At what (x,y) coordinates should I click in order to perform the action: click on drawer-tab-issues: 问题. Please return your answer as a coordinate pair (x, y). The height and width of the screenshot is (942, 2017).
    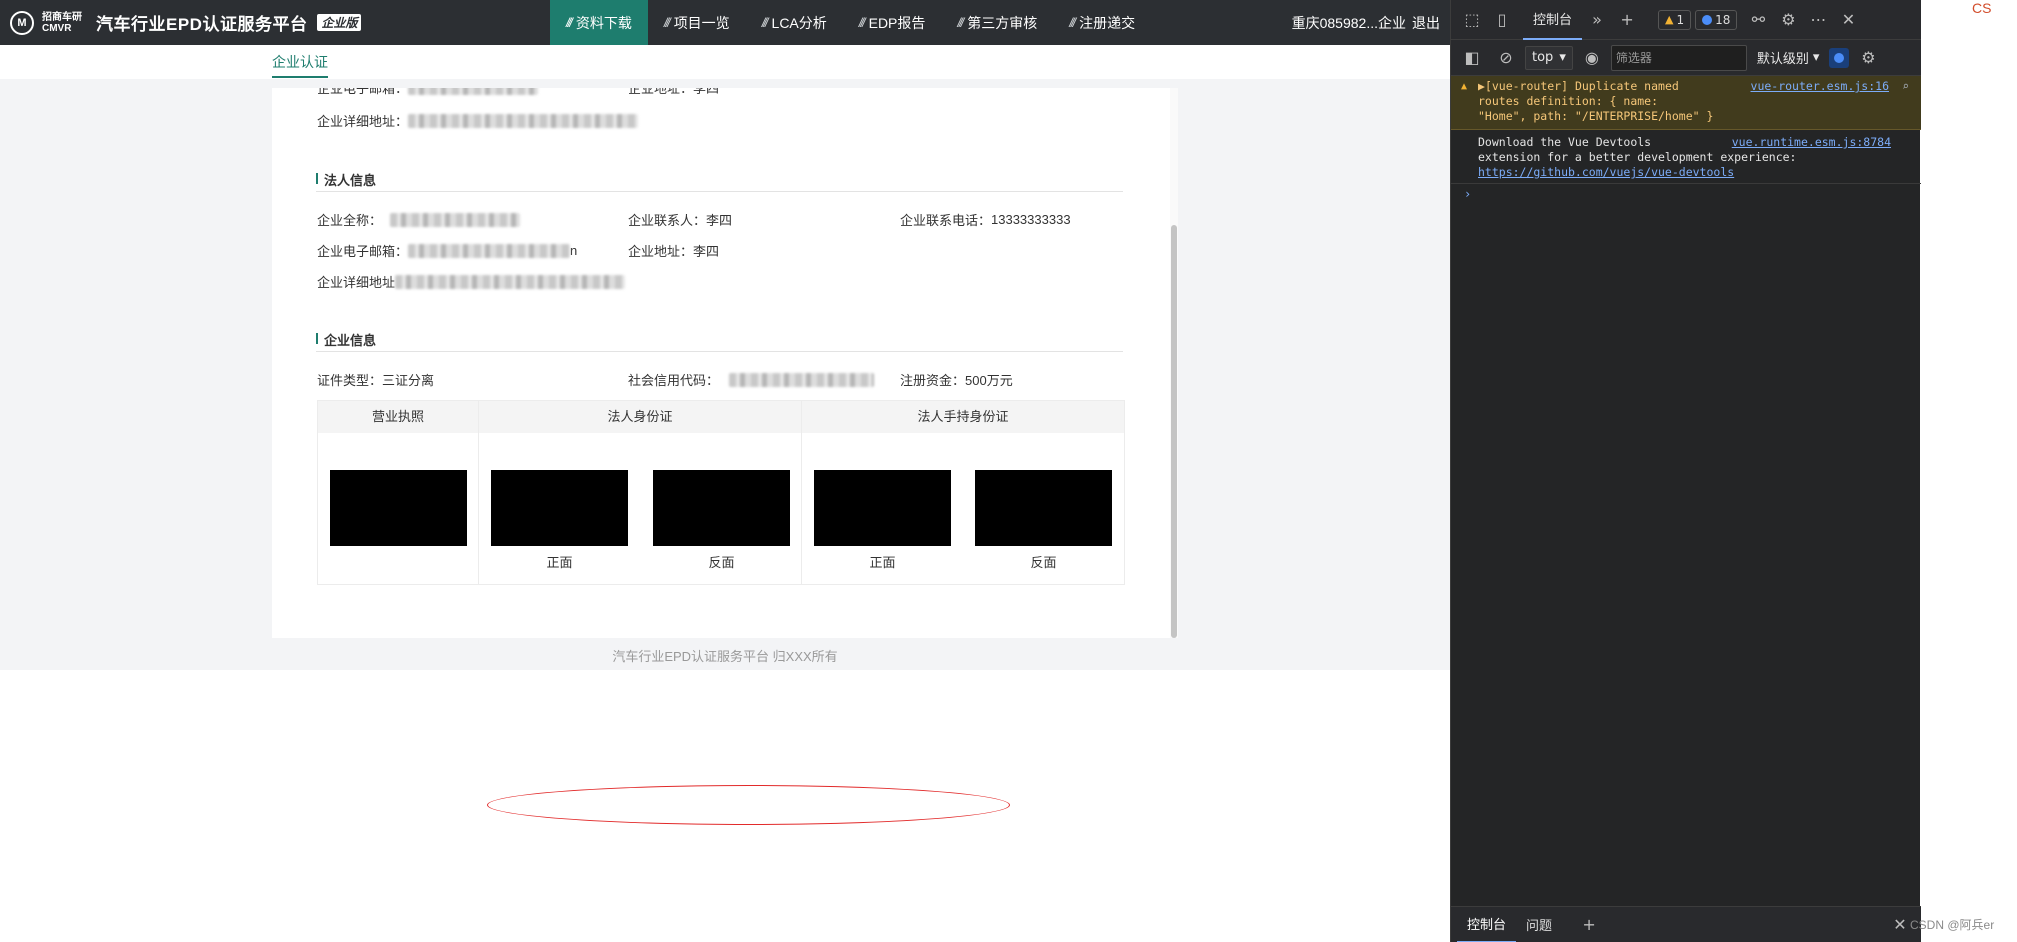
    Looking at the image, I should click on (1539, 924).